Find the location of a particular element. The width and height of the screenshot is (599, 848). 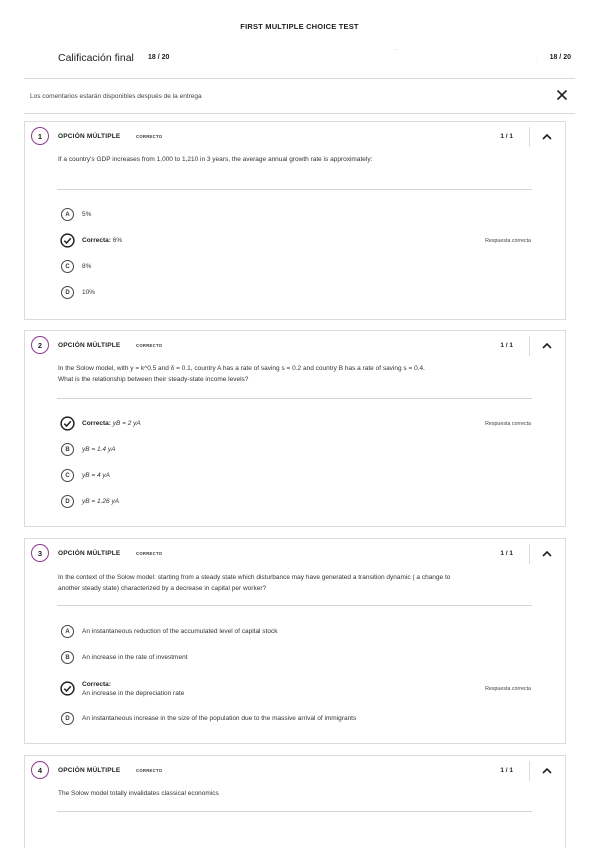

question-number: 2 is located at coordinates (40, 345).